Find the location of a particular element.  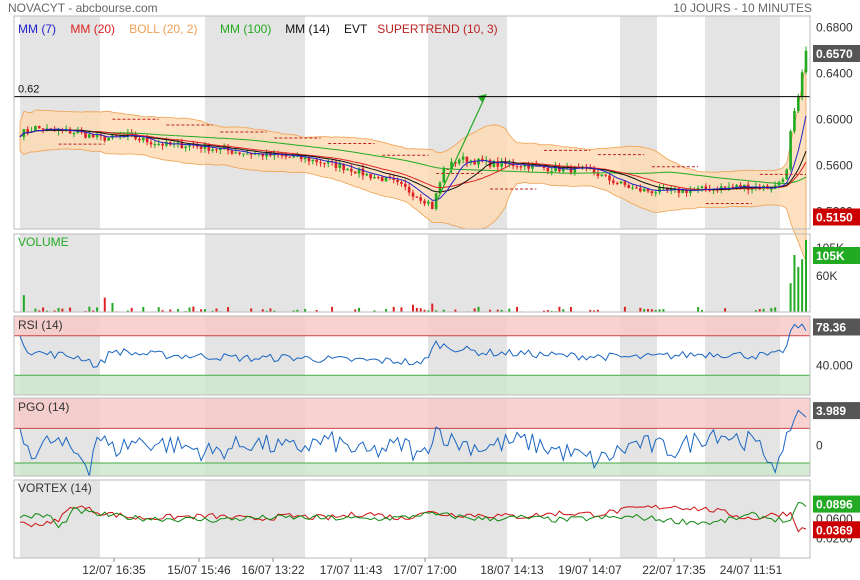

rsi-panel-label: RSI (14) is located at coordinates (40, 325).